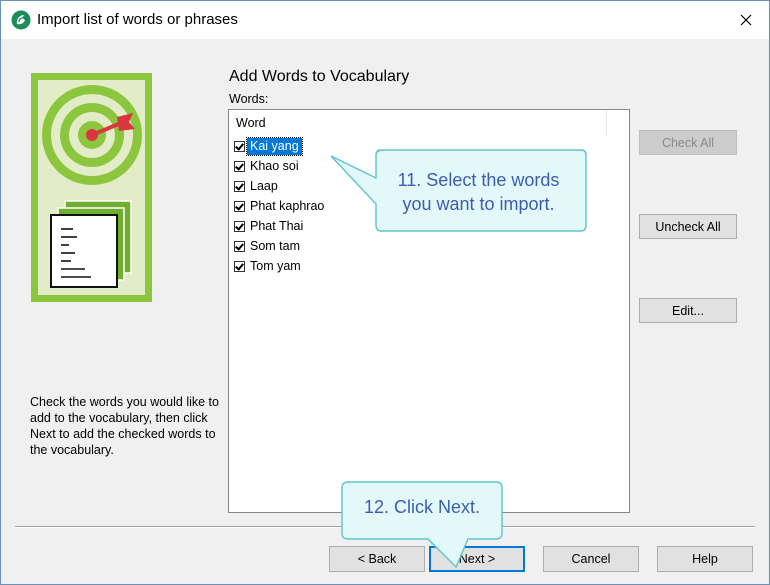 Image resolution: width=770 pixels, height=585 pixels. Describe the element at coordinates (591, 559) in the screenshot. I see `cancel-button: Cancel` at that location.